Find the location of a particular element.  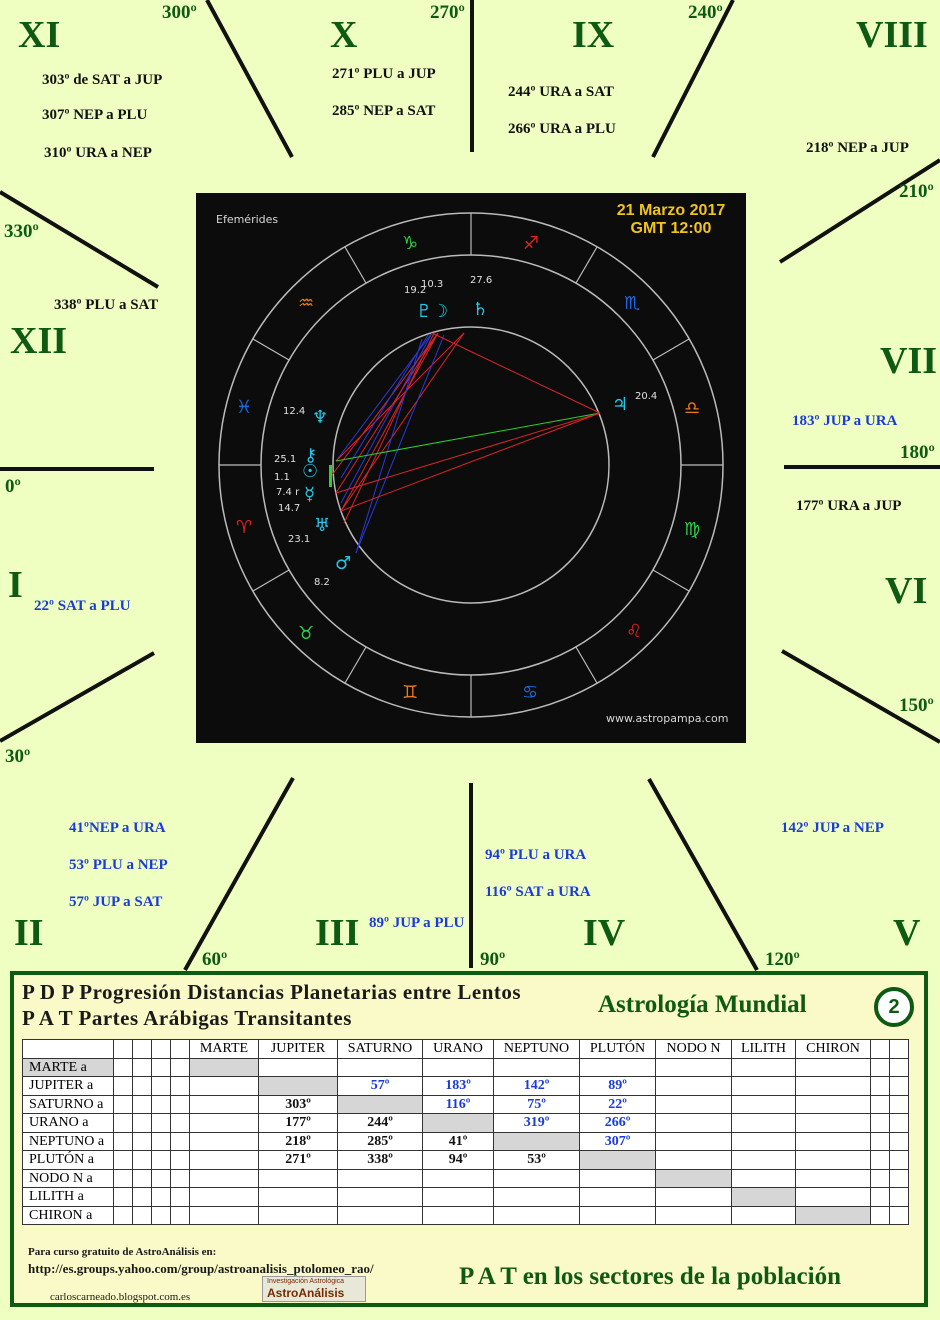

degree-120: 120º is located at coordinates (782, 959).